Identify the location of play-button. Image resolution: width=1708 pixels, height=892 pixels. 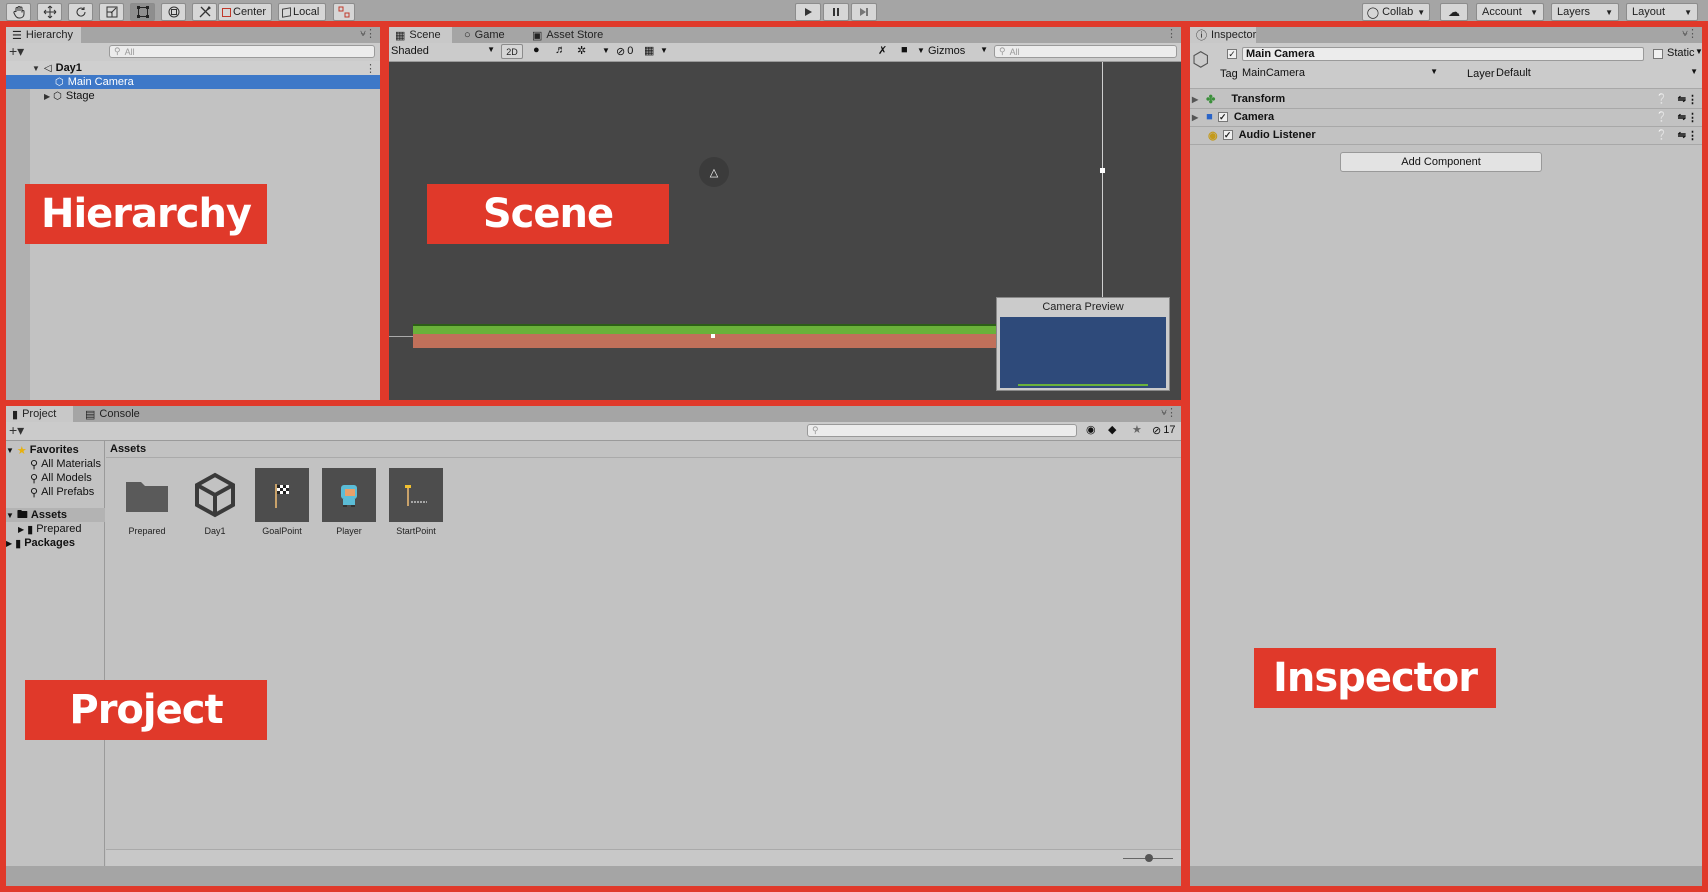
(808, 12).